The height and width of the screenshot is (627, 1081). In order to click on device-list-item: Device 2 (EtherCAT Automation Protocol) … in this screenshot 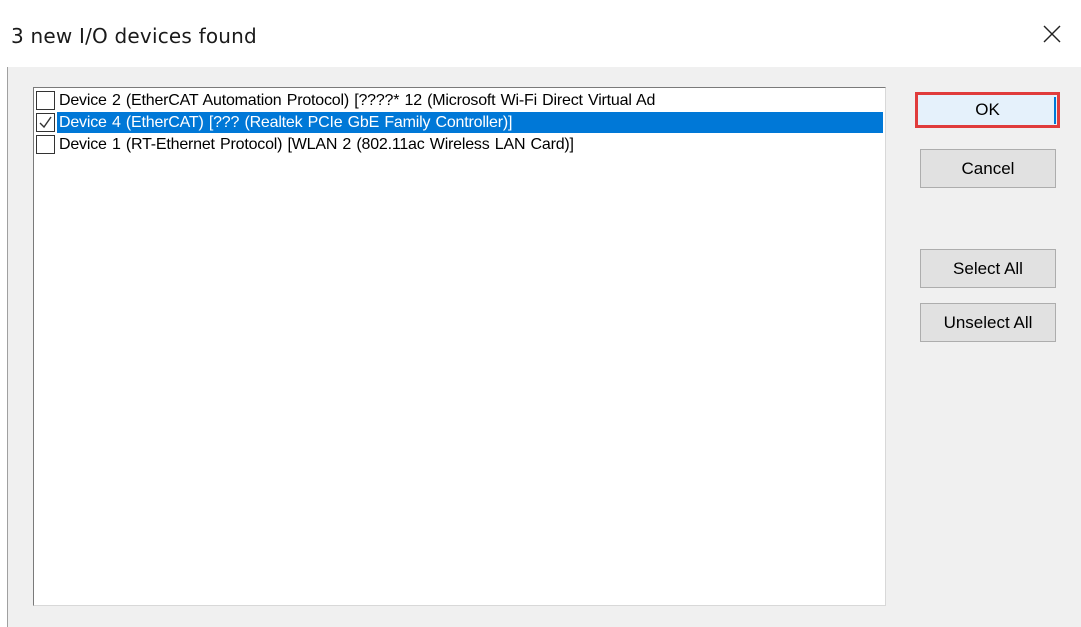, I will do `click(459, 100)`.